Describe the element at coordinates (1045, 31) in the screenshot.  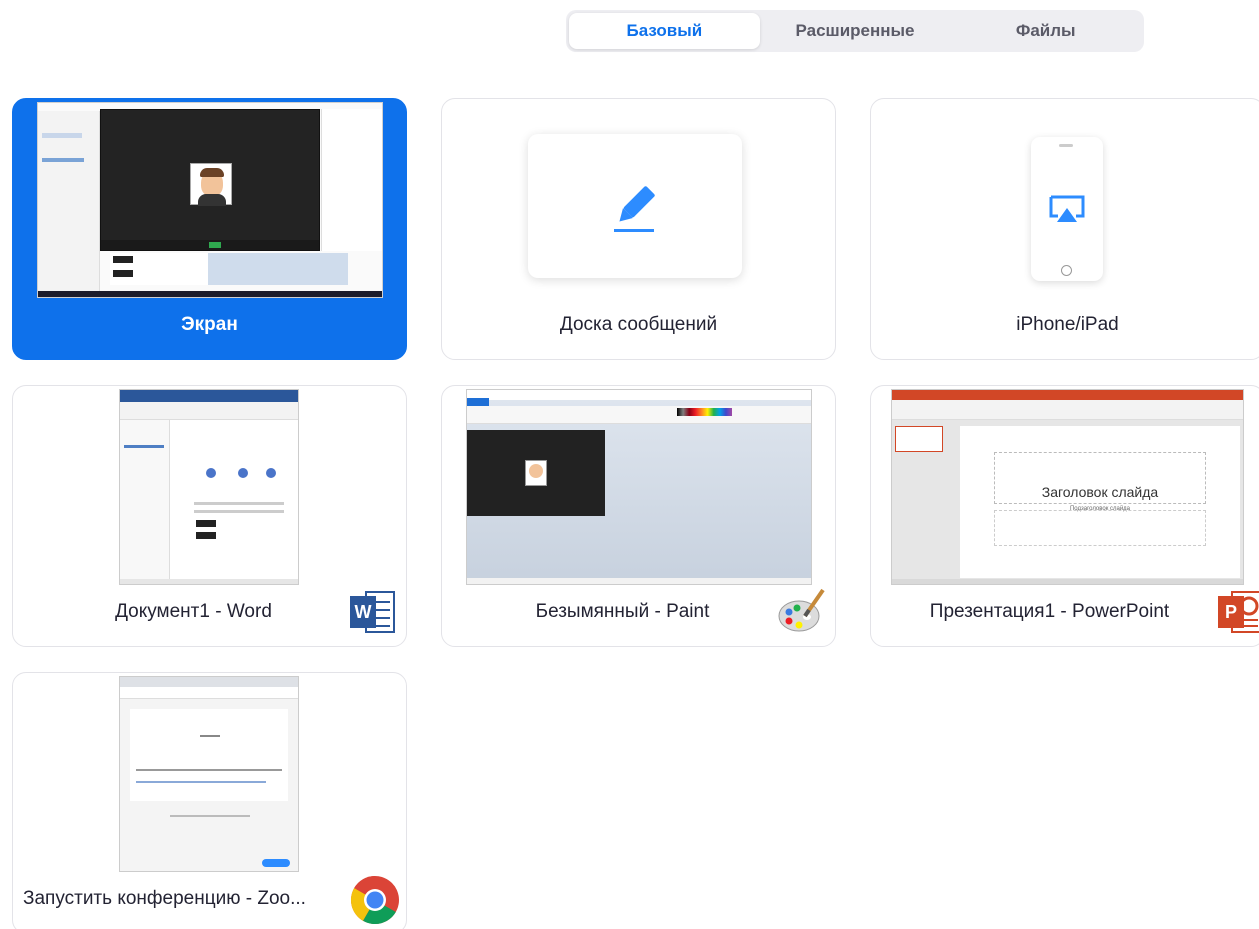
I see `tab-files: Файлы` at that location.